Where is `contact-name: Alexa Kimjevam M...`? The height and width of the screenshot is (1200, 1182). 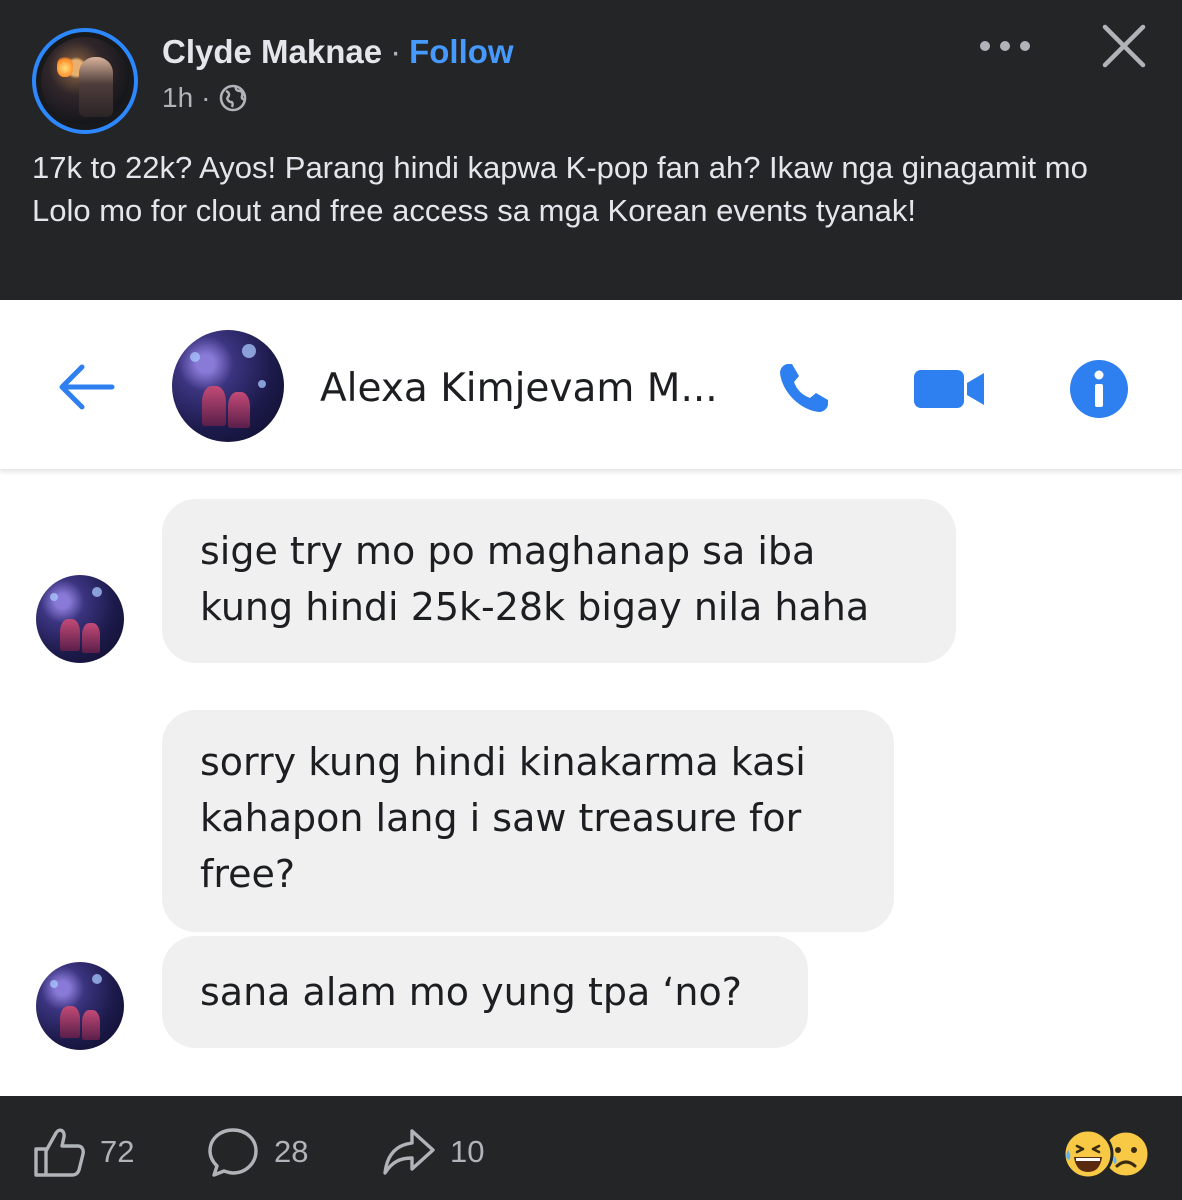
contact-name: Alexa Kimjevam M... is located at coordinates (519, 388).